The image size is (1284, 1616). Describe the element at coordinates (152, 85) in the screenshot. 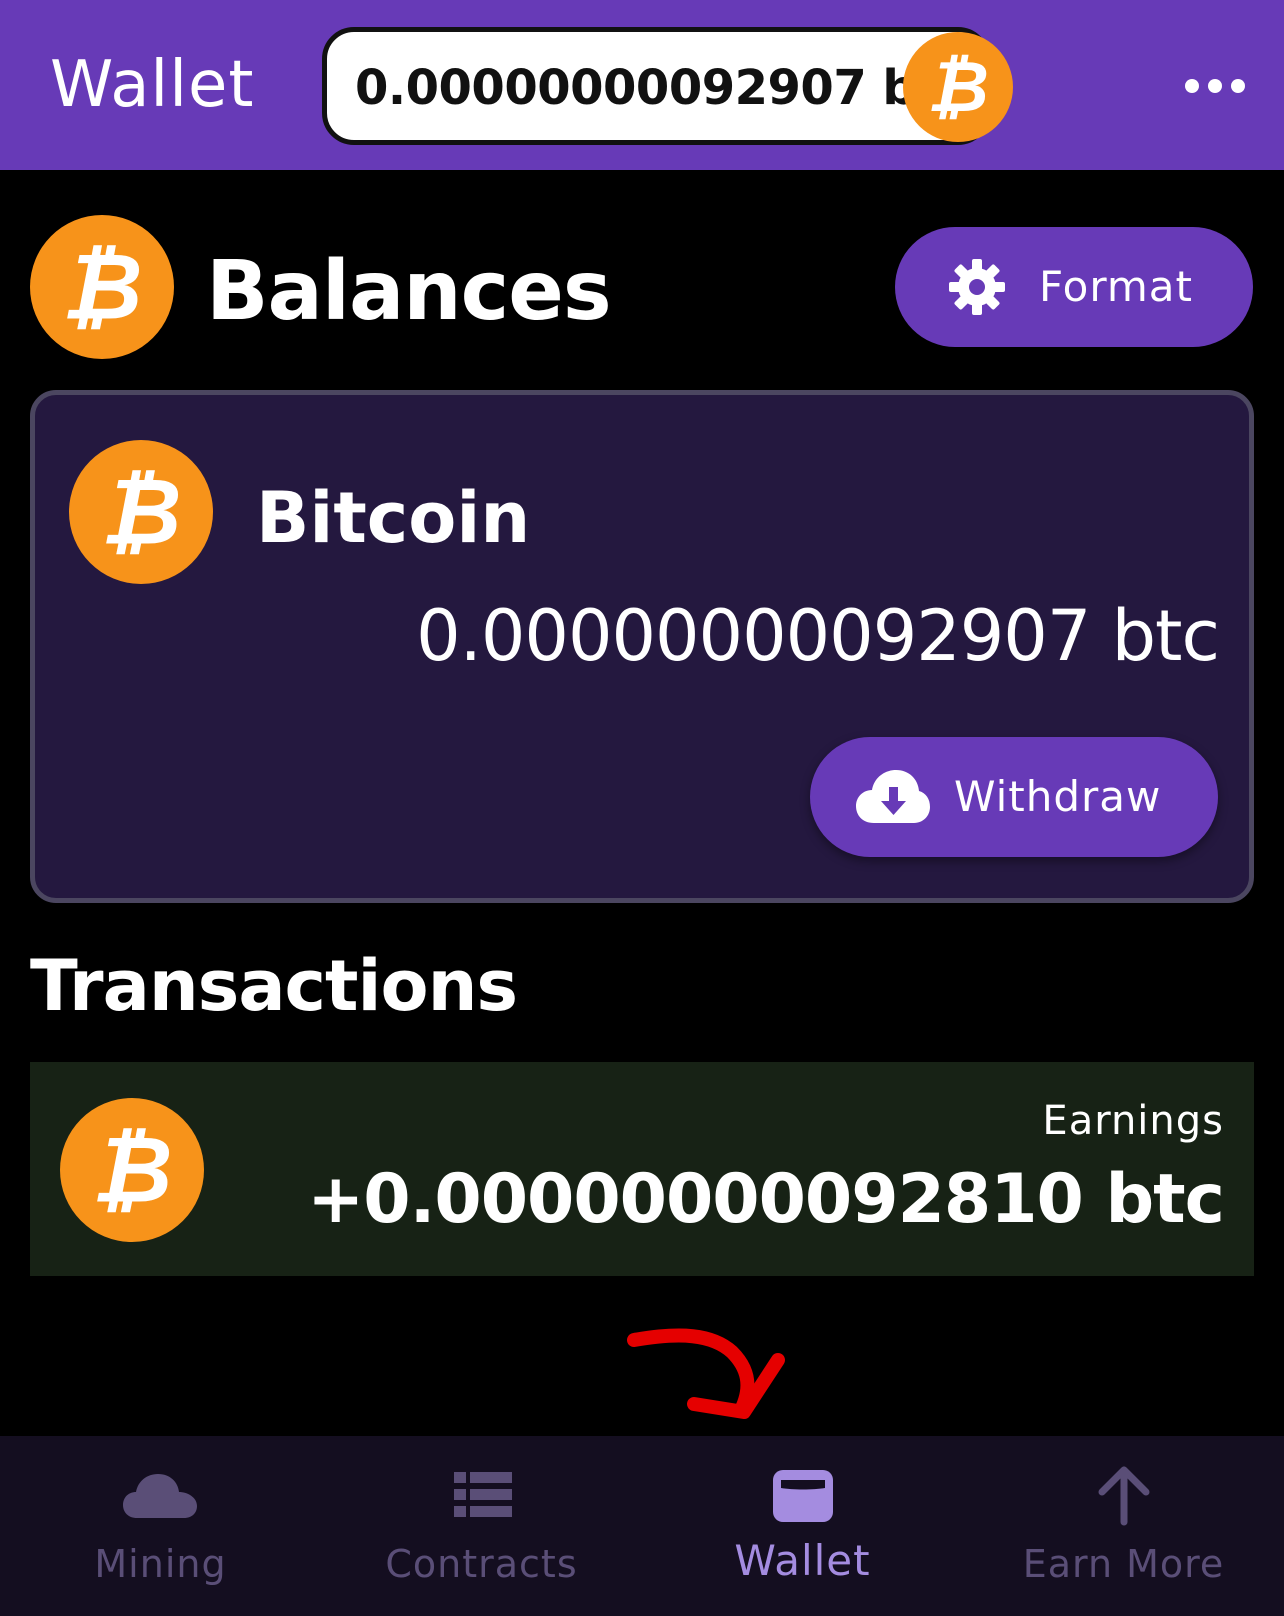

I see `app-bar-title: Wallet` at that location.